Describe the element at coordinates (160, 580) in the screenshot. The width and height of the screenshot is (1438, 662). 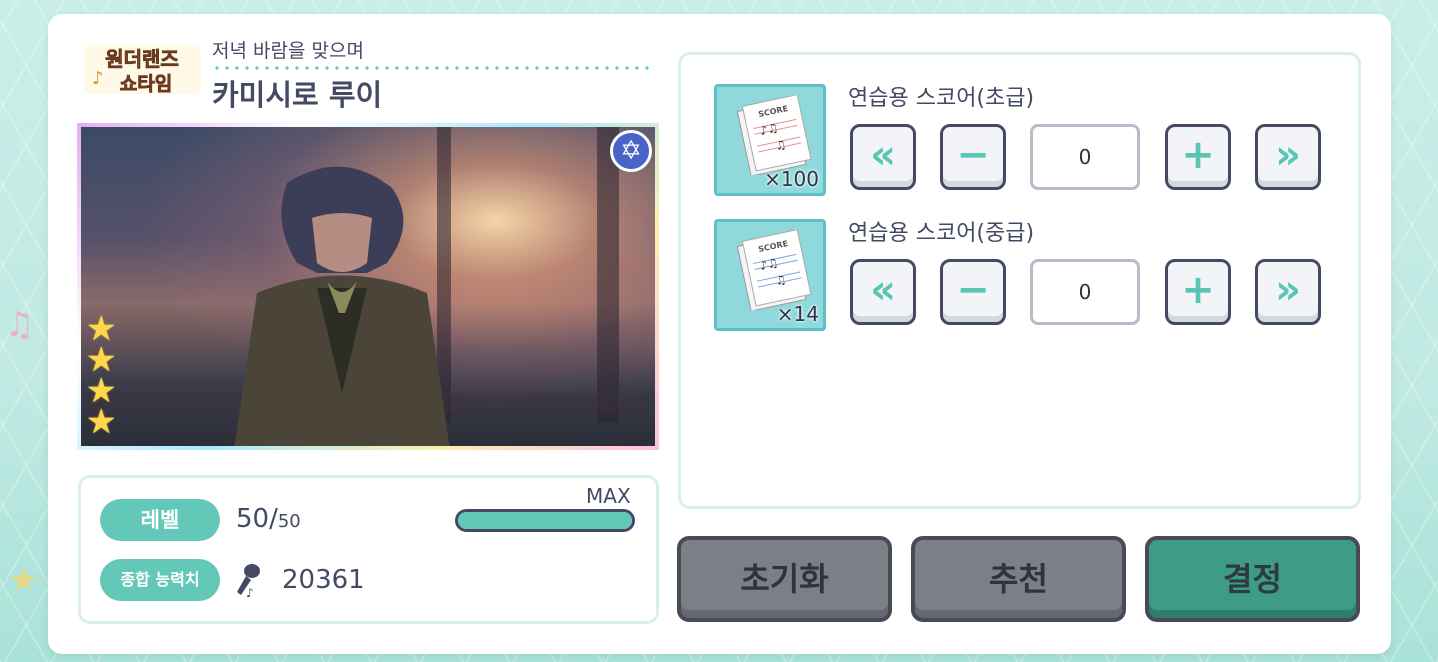
I see `power-label: 종합 능력치` at that location.